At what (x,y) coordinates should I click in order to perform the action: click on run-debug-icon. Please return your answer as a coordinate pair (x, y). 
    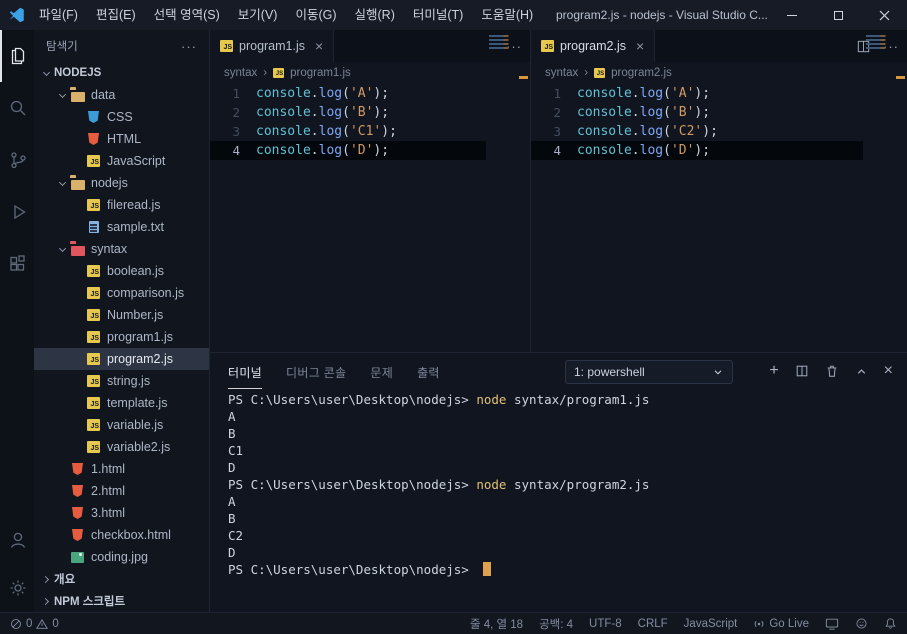
    Looking at the image, I should click on (17, 212).